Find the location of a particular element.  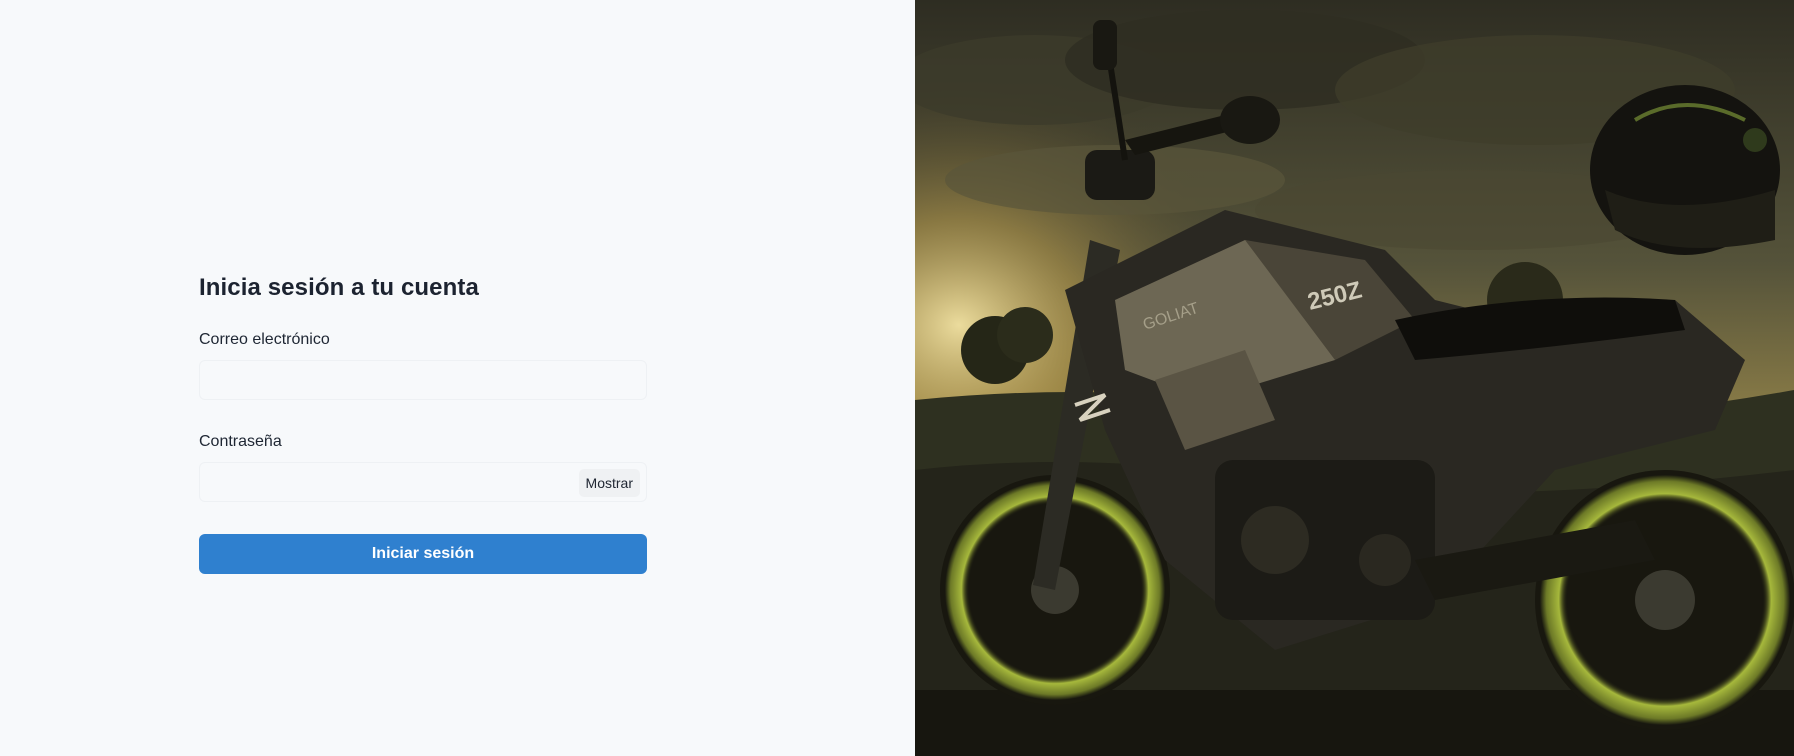

email-field is located at coordinates (423, 380).